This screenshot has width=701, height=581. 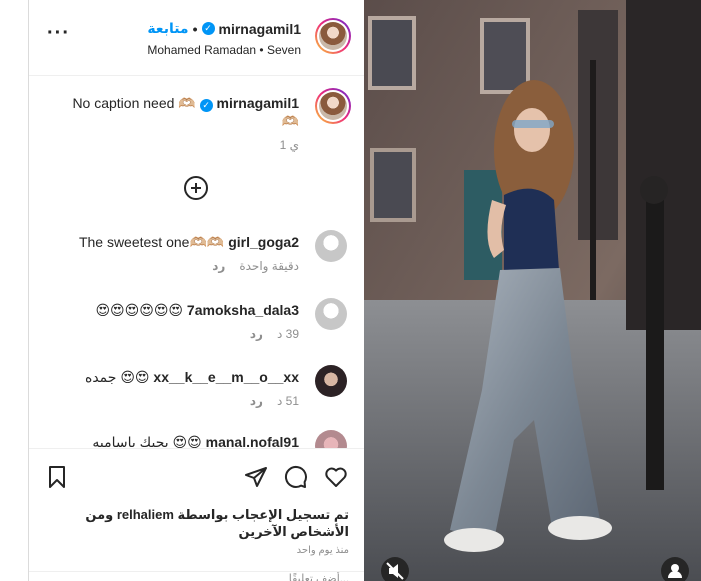 I want to click on caption-avatar, so click(x=333, y=106).